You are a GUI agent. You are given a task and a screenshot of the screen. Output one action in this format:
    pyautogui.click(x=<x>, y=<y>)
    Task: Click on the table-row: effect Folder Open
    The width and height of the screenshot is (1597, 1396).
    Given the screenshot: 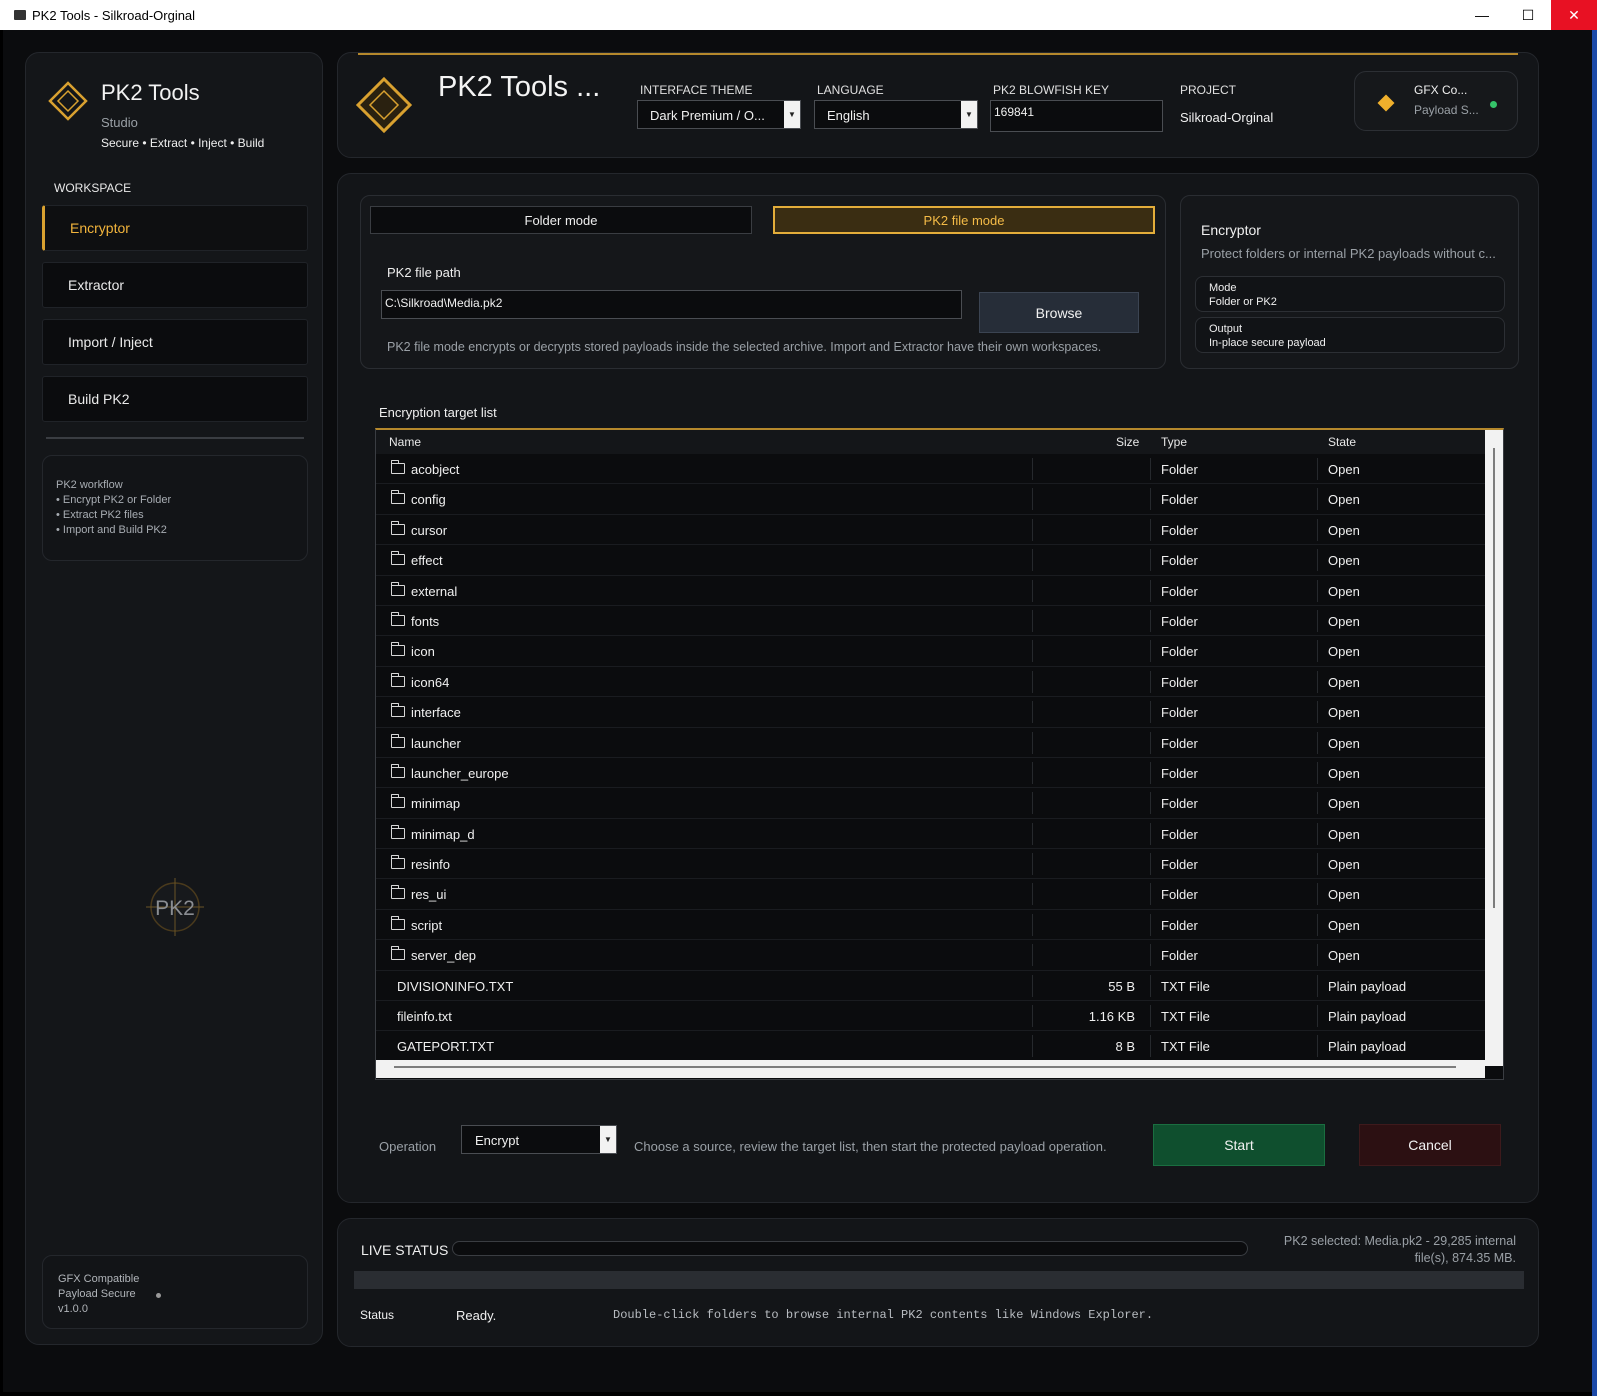 What is the action you would take?
    pyautogui.click(x=930, y=560)
    